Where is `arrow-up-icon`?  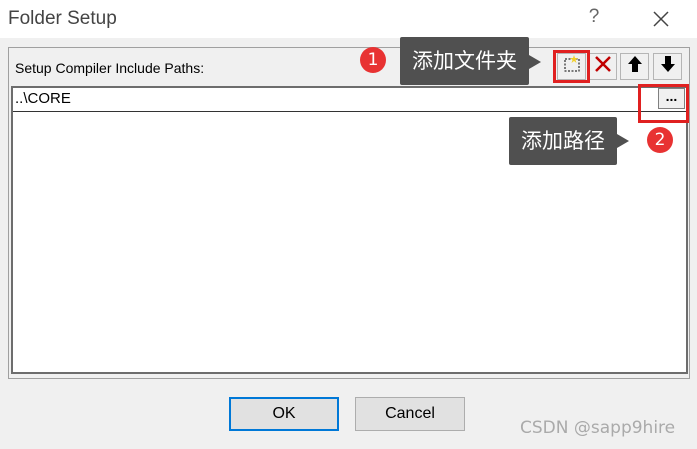
arrow-up-icon is located at coordinates (635, 66).